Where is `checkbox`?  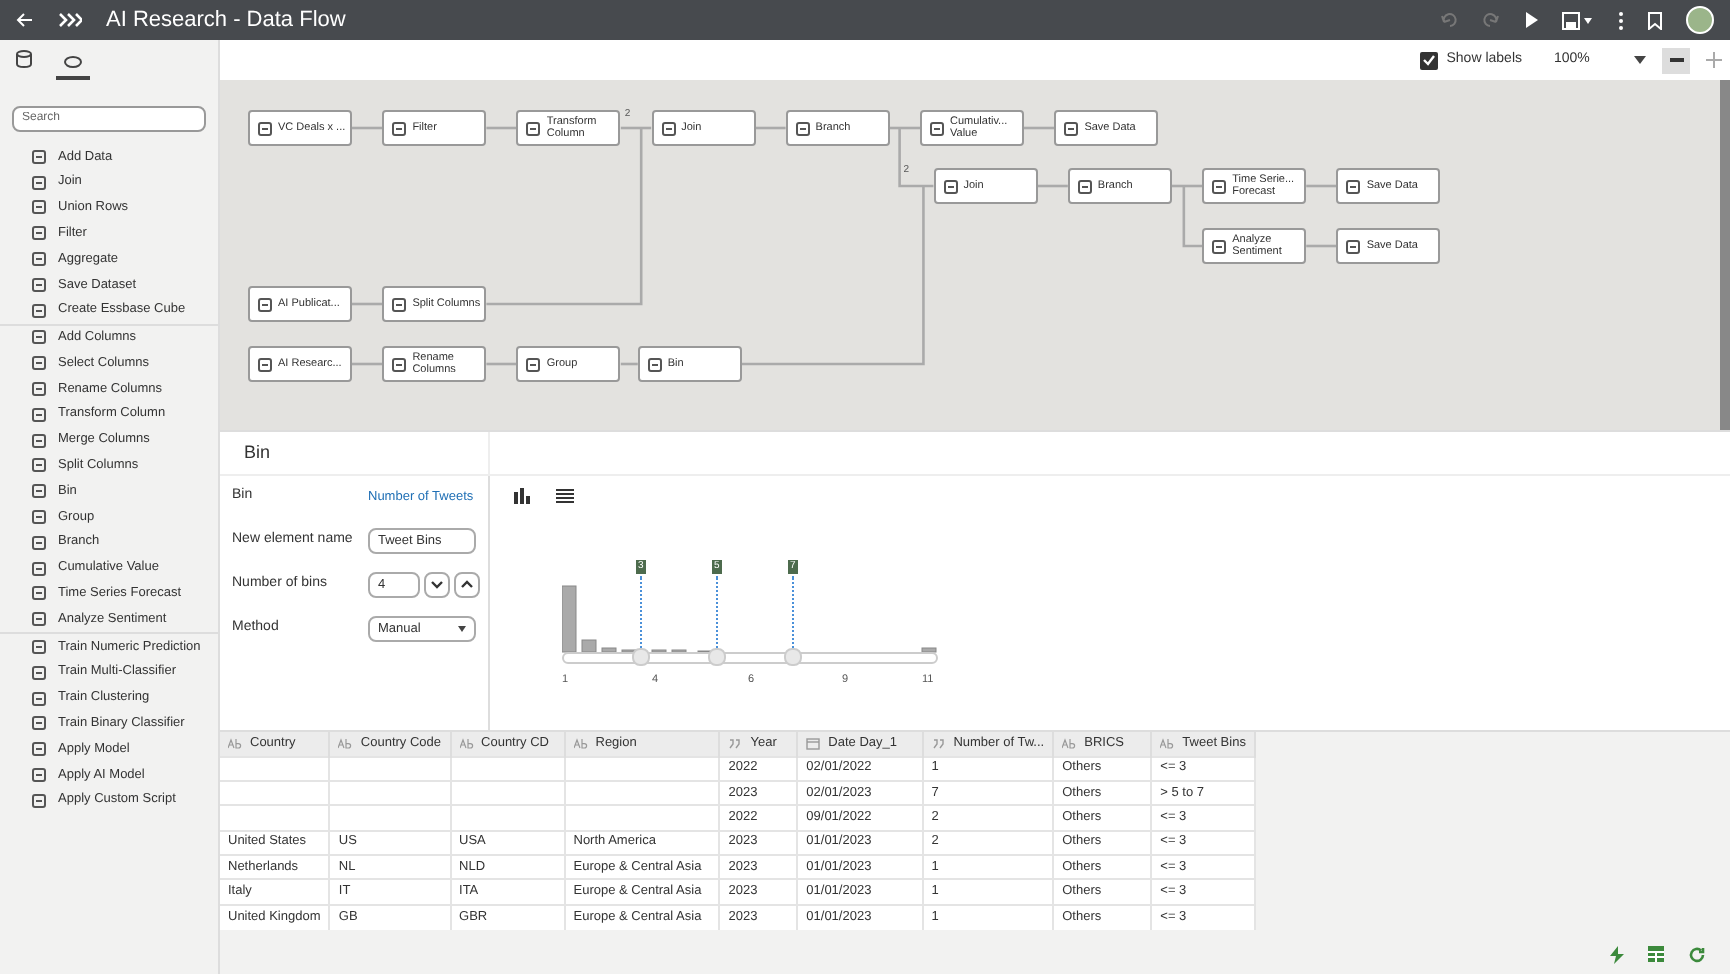 checkbox is located at coordinates (1429, 60).